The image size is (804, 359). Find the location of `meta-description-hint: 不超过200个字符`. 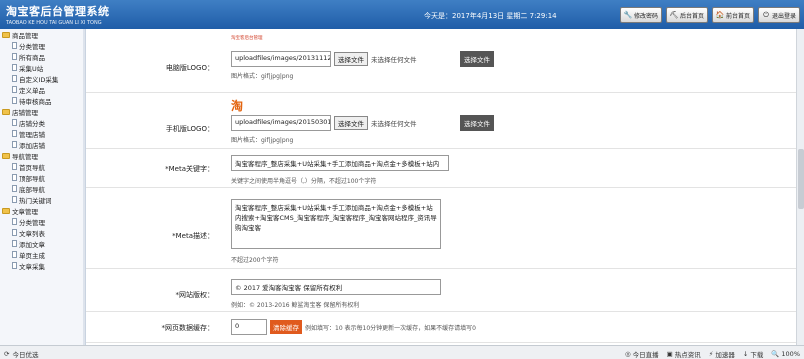

meta-description-hint: 不超过200个字符 is located at coordinates (255, 260).